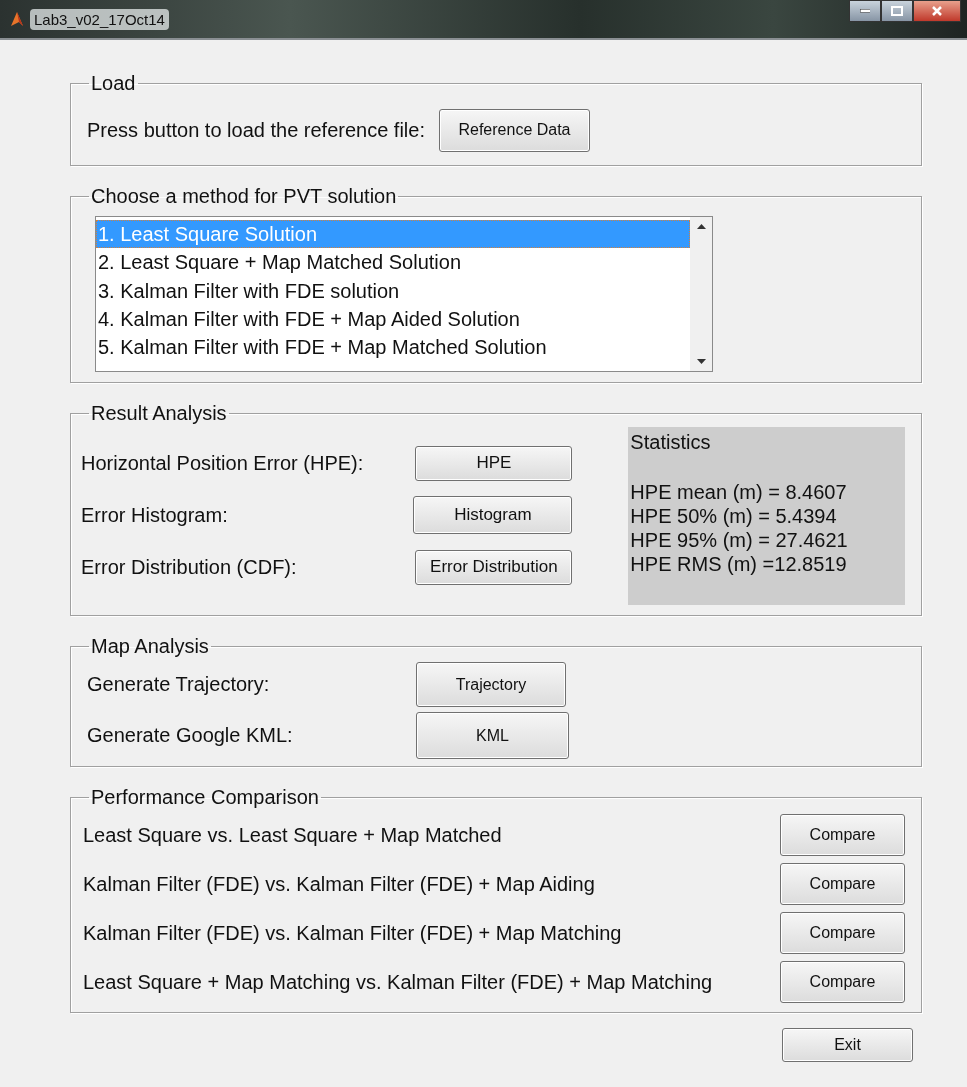  What do you see at coordinates (393, 347) in the screenshot?
I see `list-item: 5. Kalman Filter with FDE + Map Matched Solution` at bounding box center [393, 347].